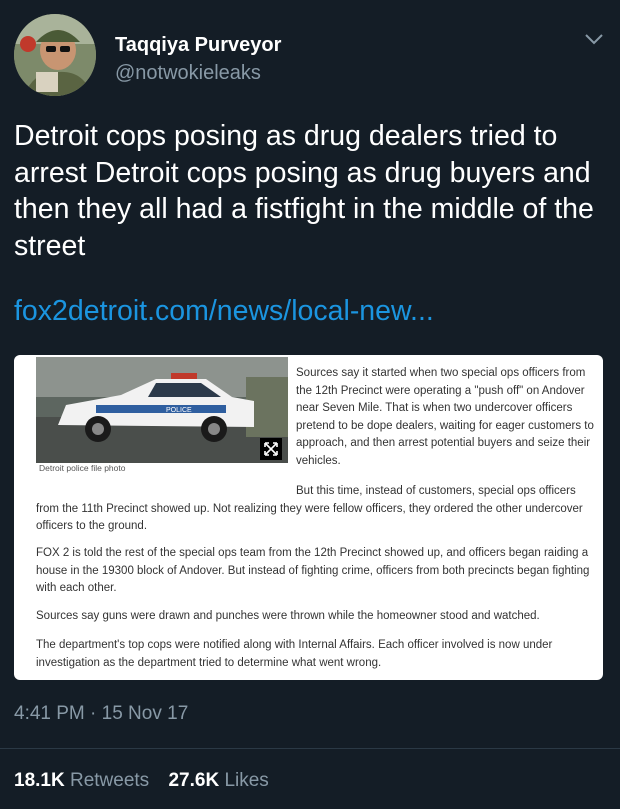  Describe the element at coordinates (594, 39) in the screenshot. I see `chevron-down-icon` at that location.